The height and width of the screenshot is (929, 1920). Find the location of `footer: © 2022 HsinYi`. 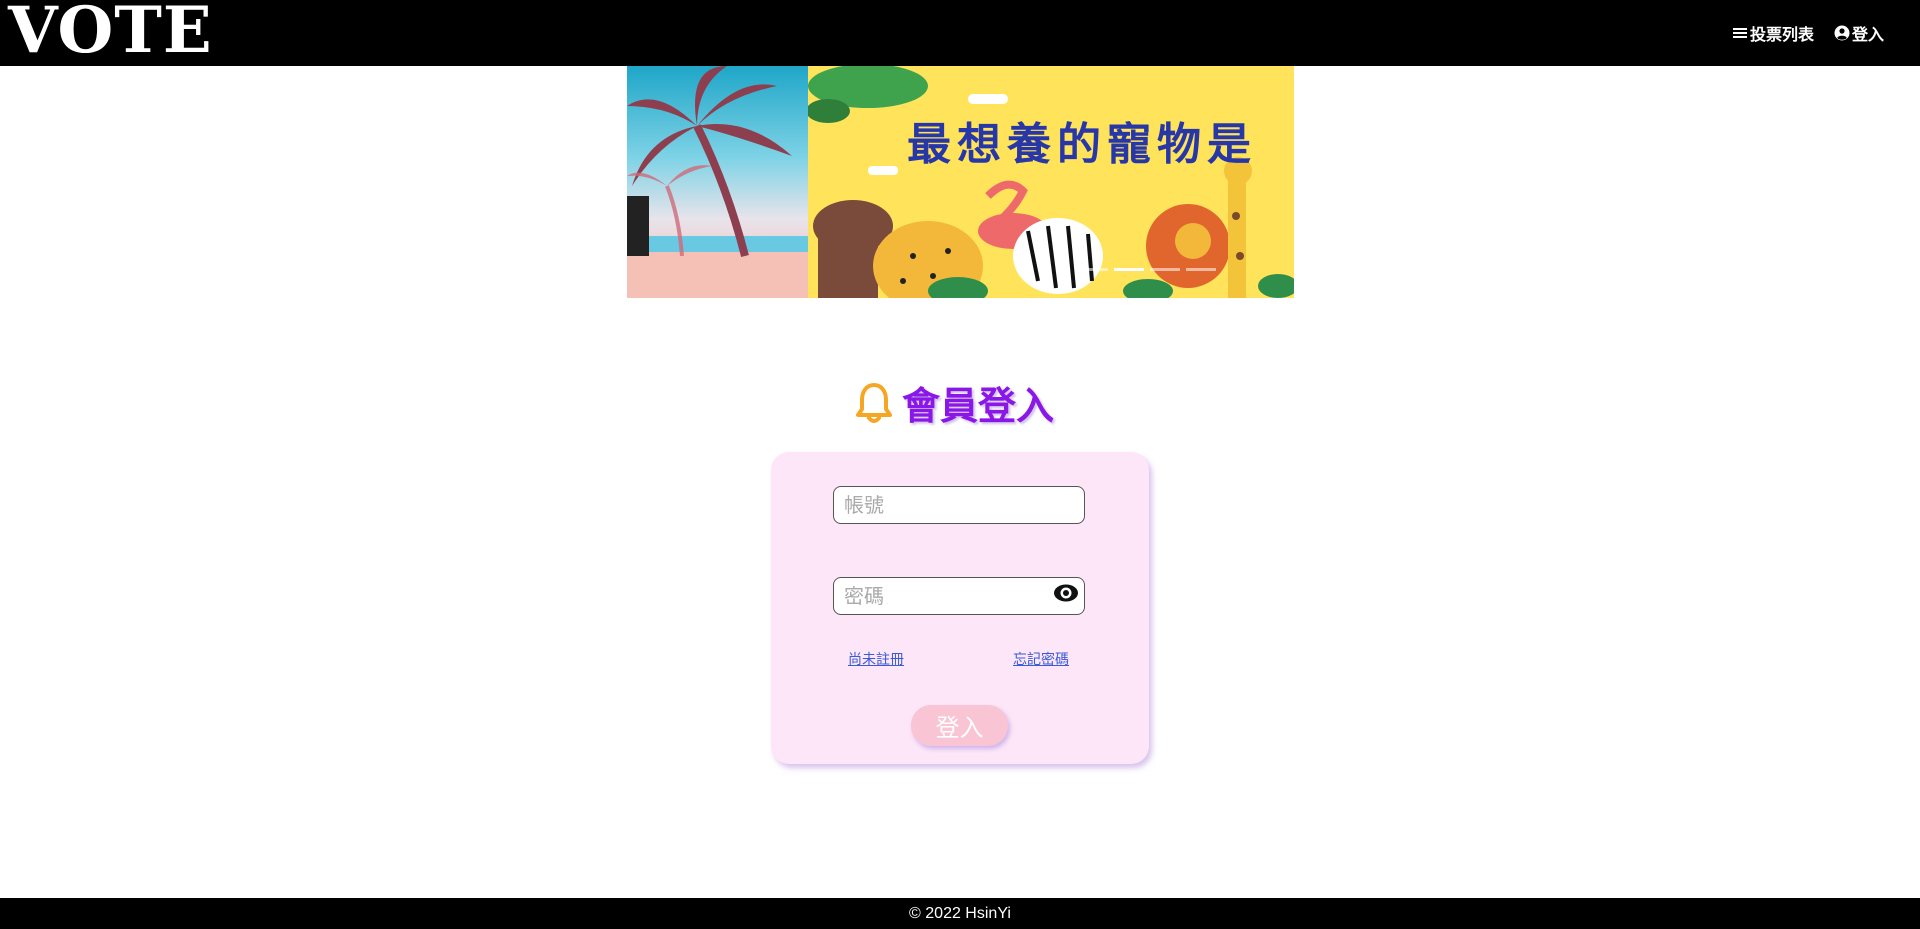

footer: © 2022 HsinYi is located at coordinates (960, 913).